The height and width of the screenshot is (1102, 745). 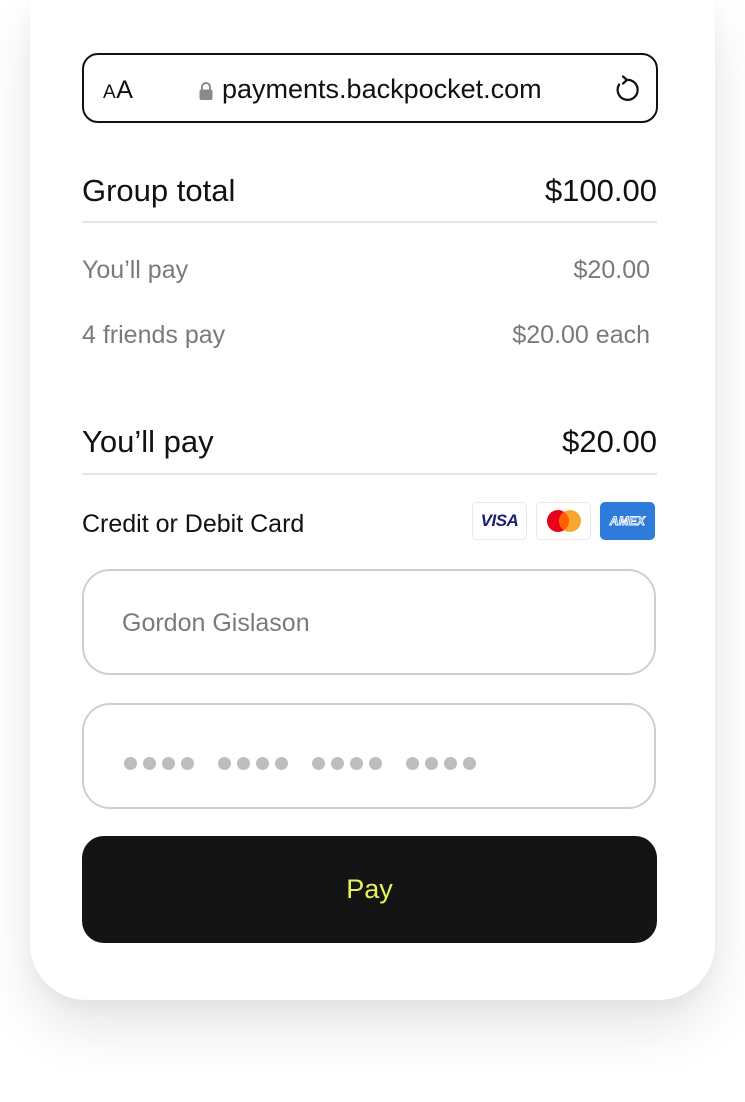 I want to click on group-total-label: Group total, so click(x=159, y=190).